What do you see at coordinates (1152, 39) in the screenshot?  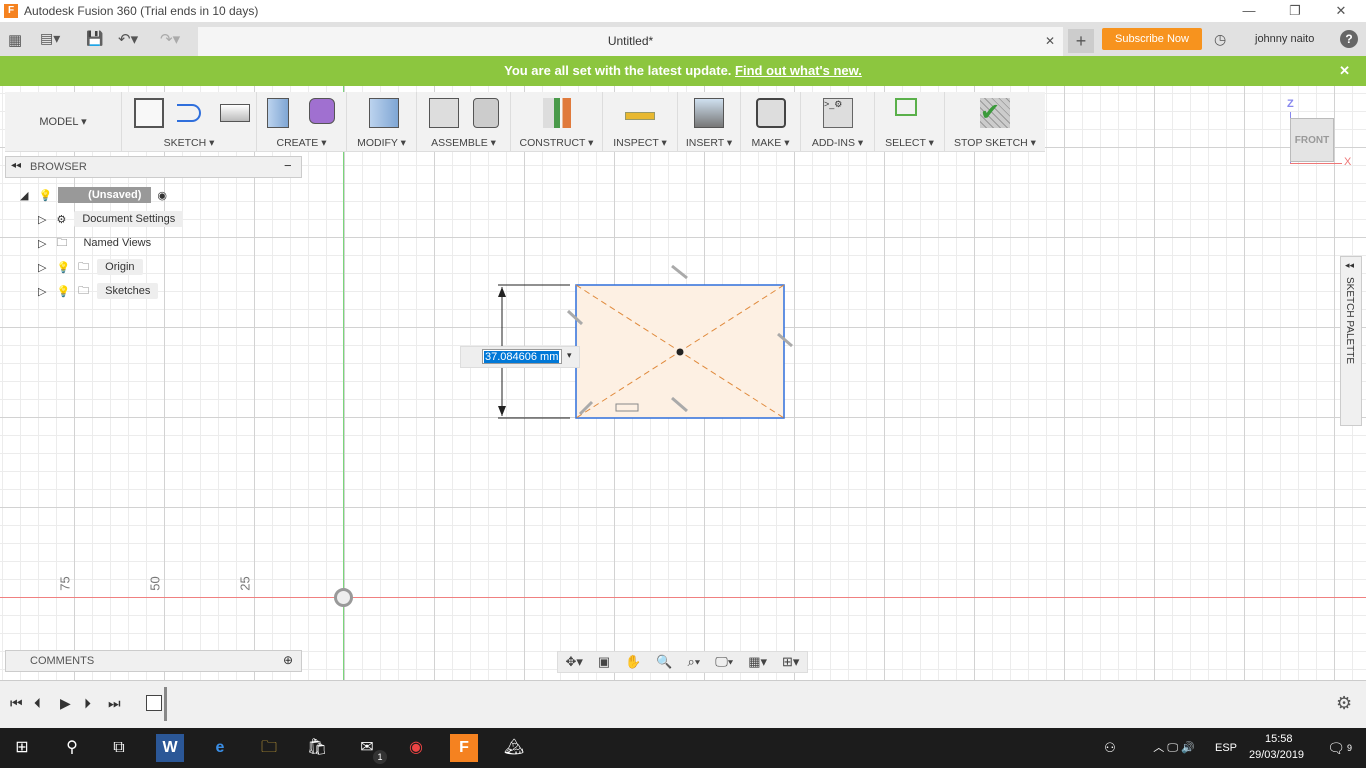 I see `subscribe-now-button: Subscribe Now` at bounding box center [1152, 39].